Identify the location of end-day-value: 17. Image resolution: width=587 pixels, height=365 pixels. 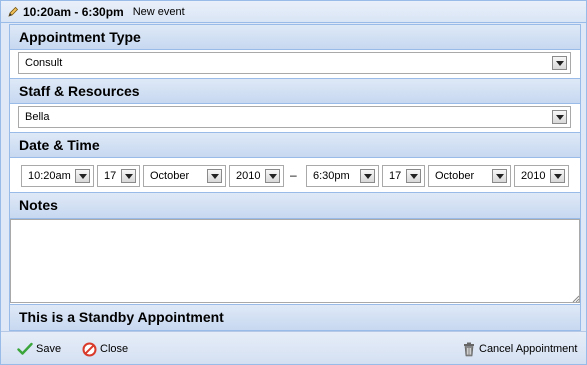
(395, 176).